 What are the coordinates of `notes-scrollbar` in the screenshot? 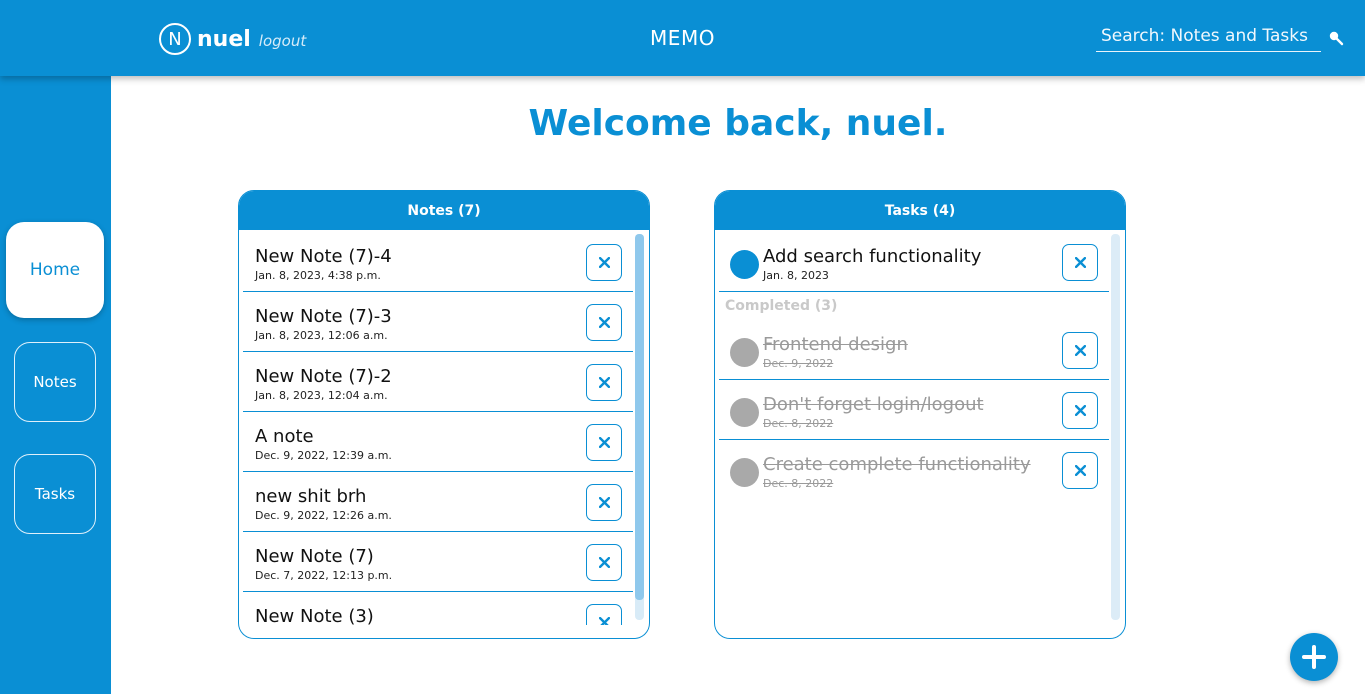 It's located at (639, 427).